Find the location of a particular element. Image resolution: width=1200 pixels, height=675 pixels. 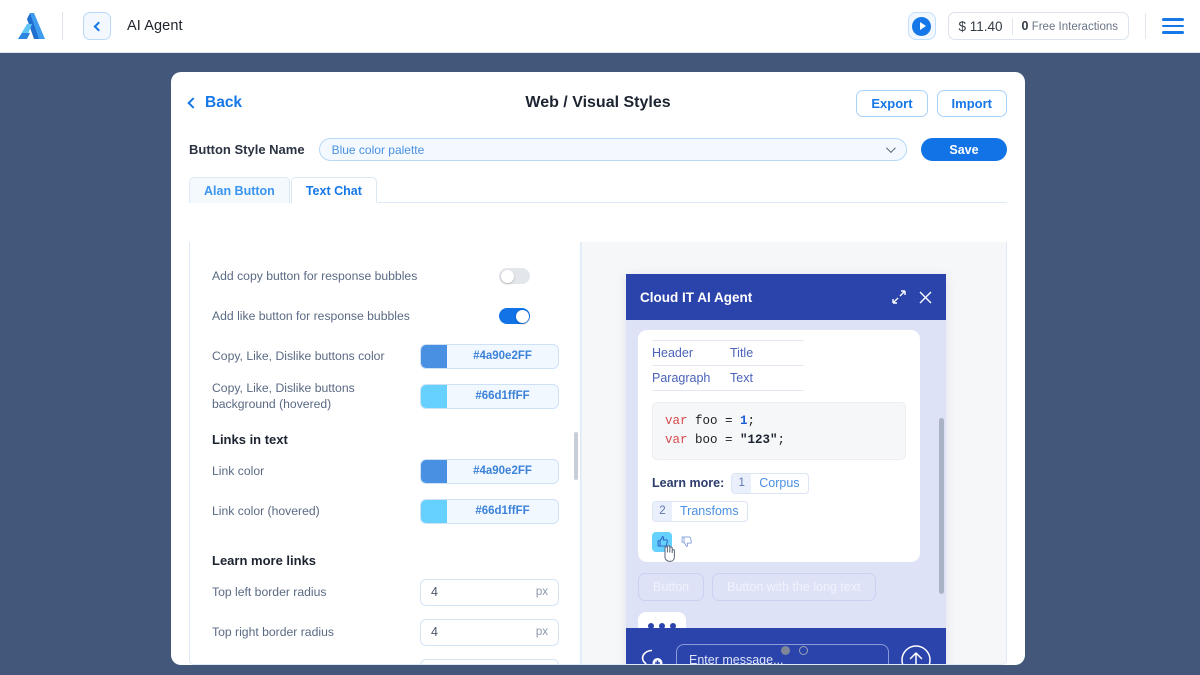

chevron-down-icon is located at coordinates (890, 148).